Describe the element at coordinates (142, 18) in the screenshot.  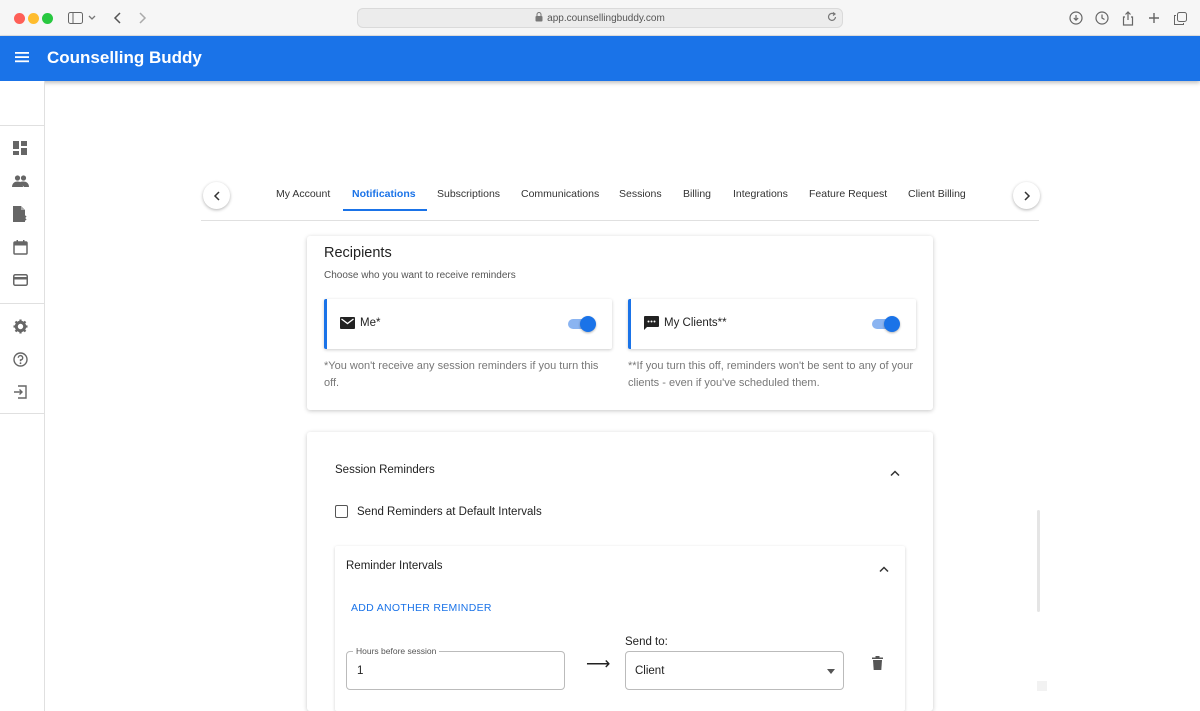
I see `forward-icon` at that location.